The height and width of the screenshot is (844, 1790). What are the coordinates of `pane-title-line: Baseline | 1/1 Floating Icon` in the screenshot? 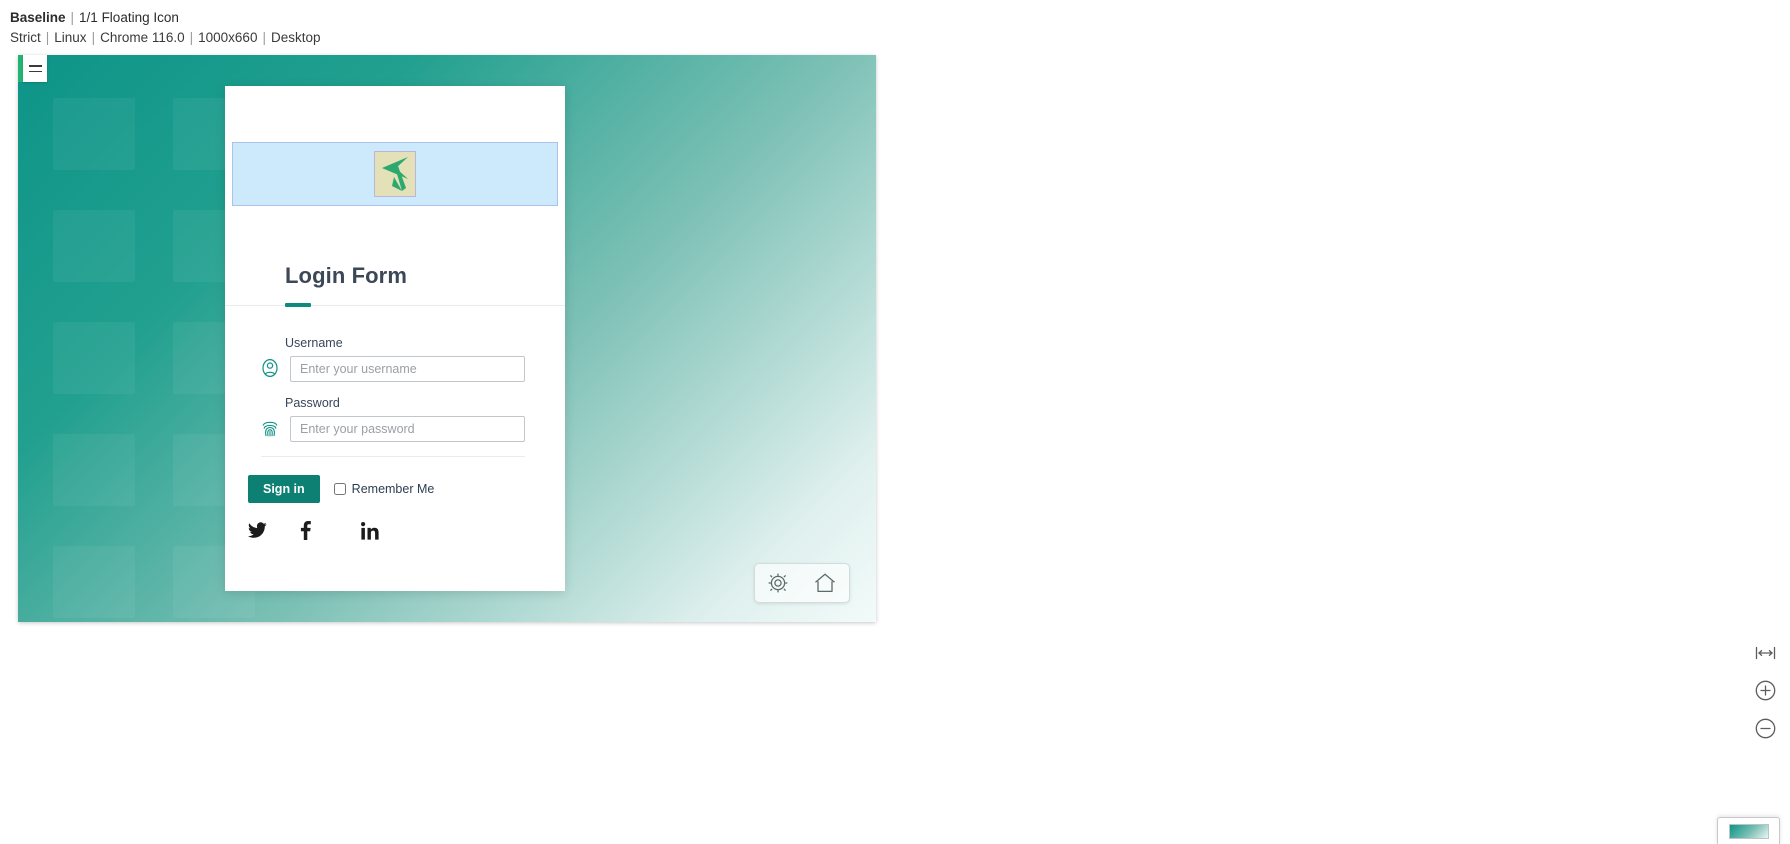 It's located at (165, 18).